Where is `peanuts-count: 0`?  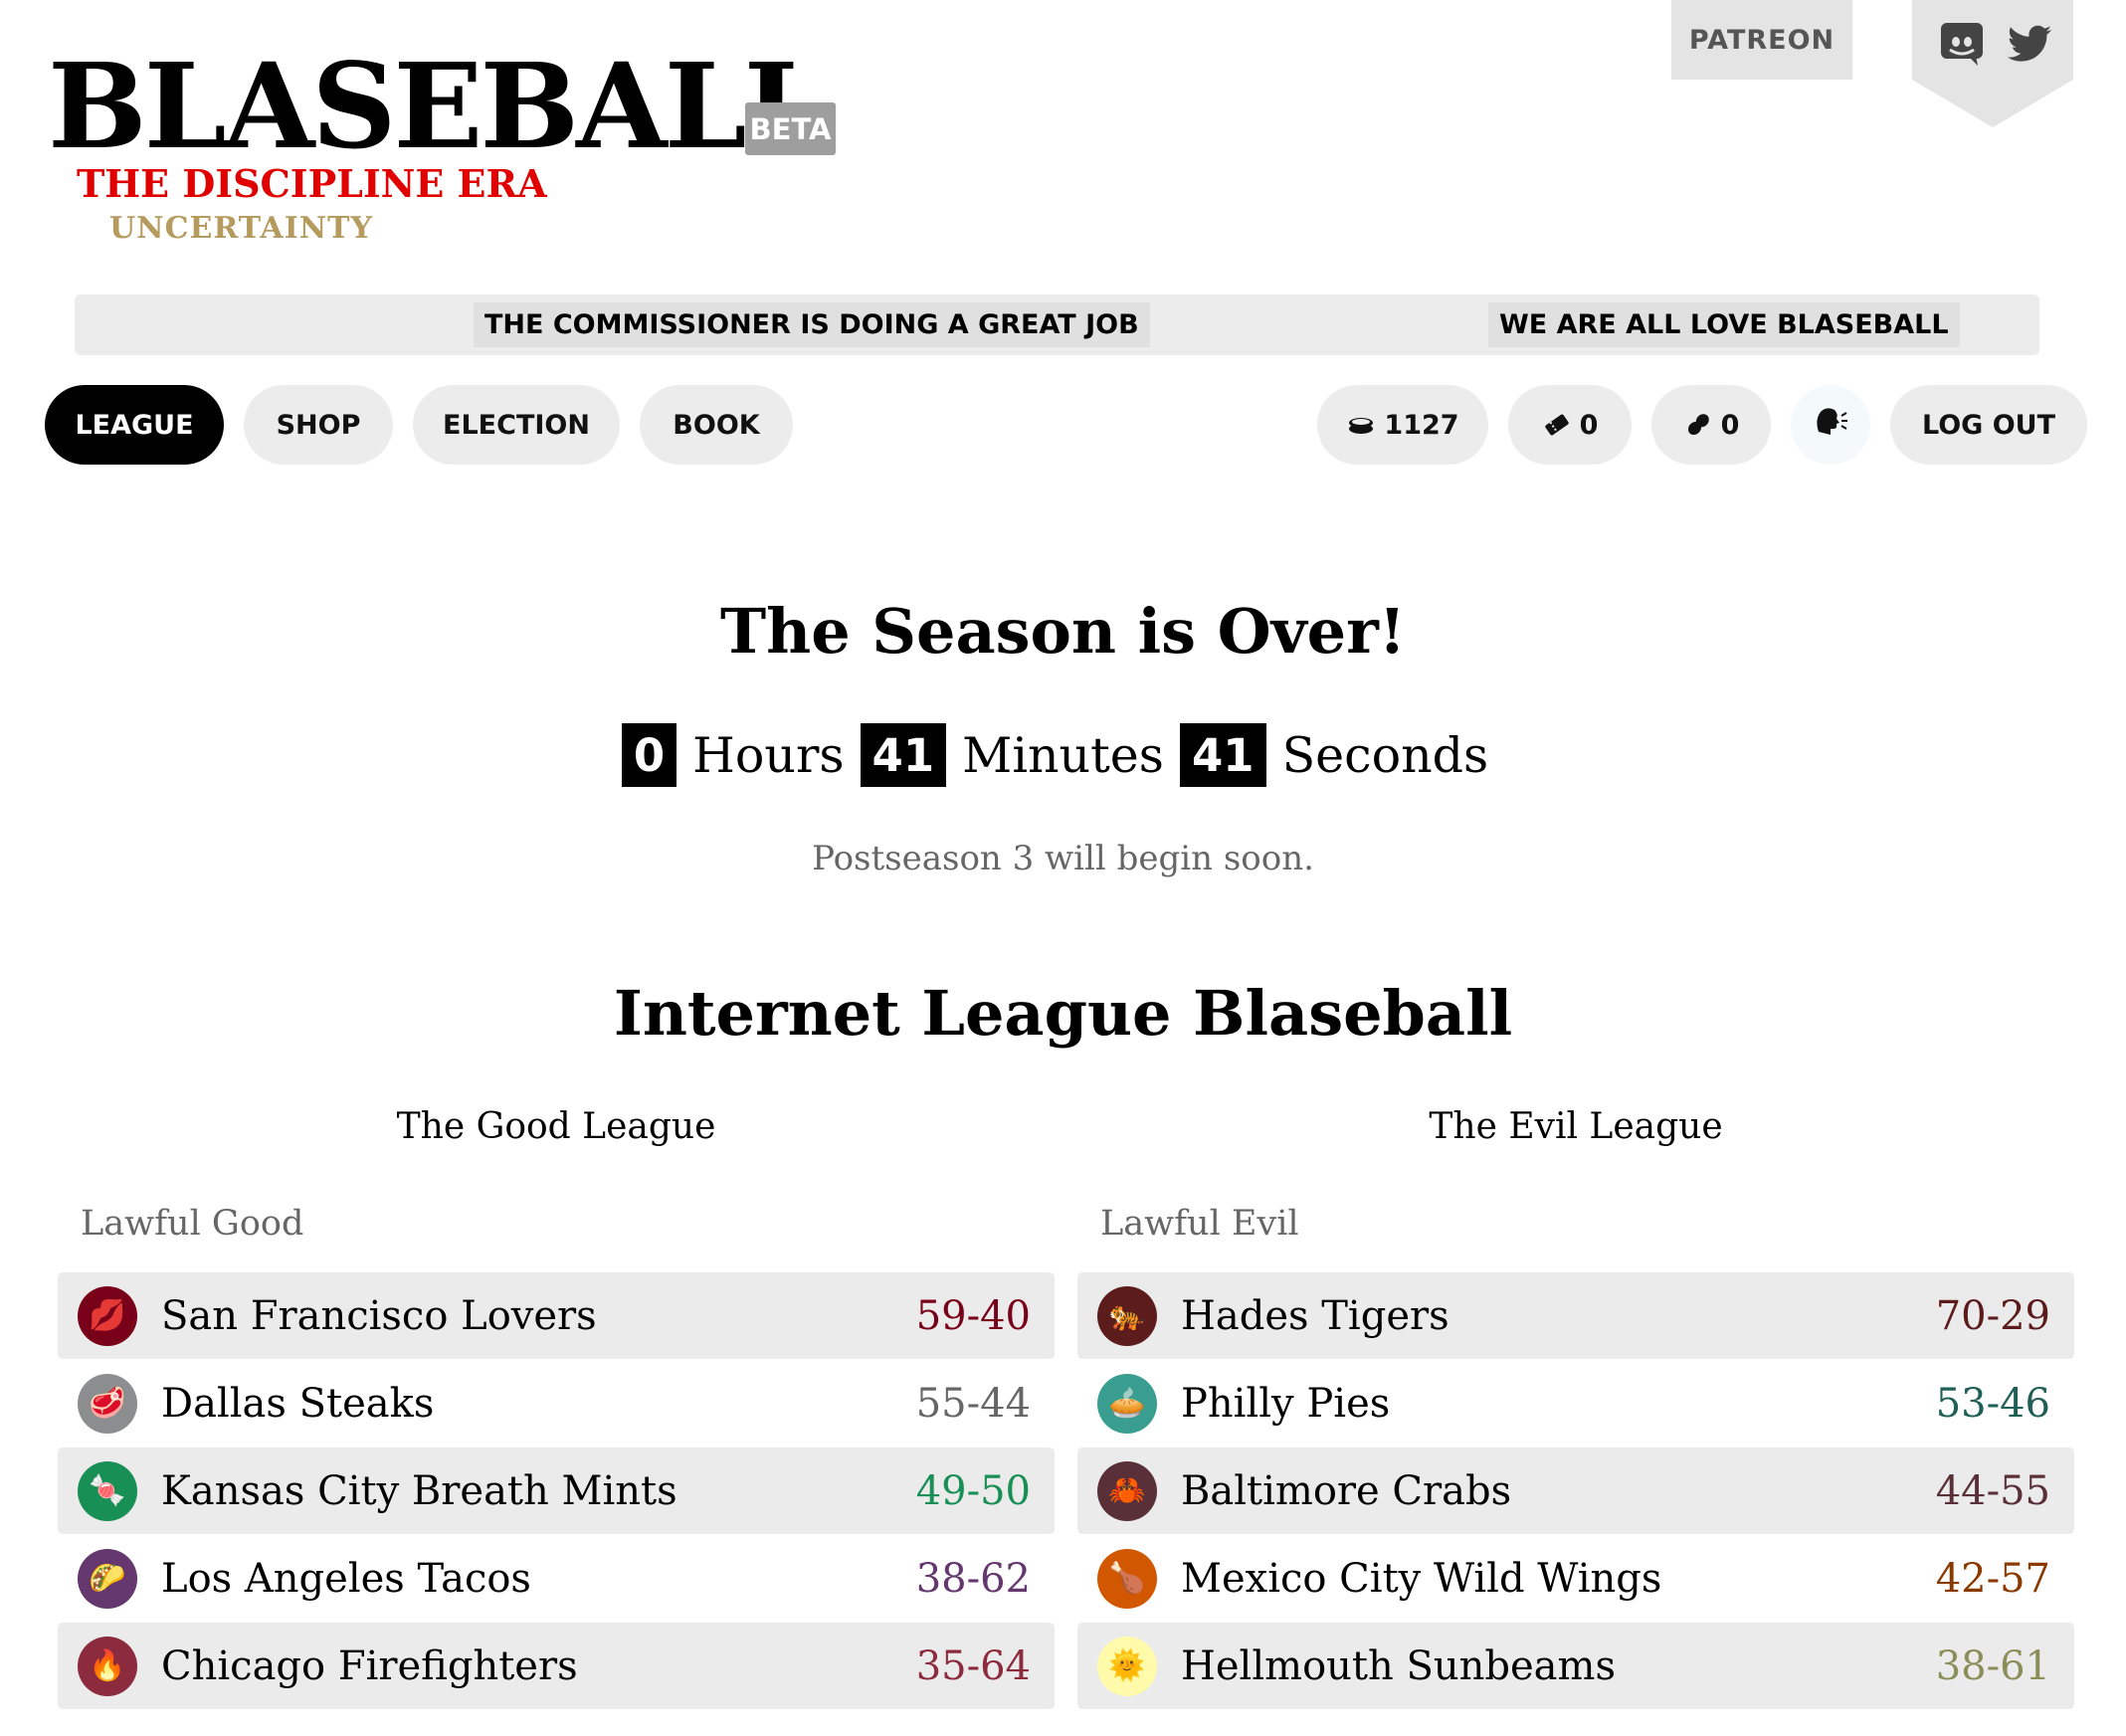
peanuts-count: 0 is located at coordinates (1730, 425).